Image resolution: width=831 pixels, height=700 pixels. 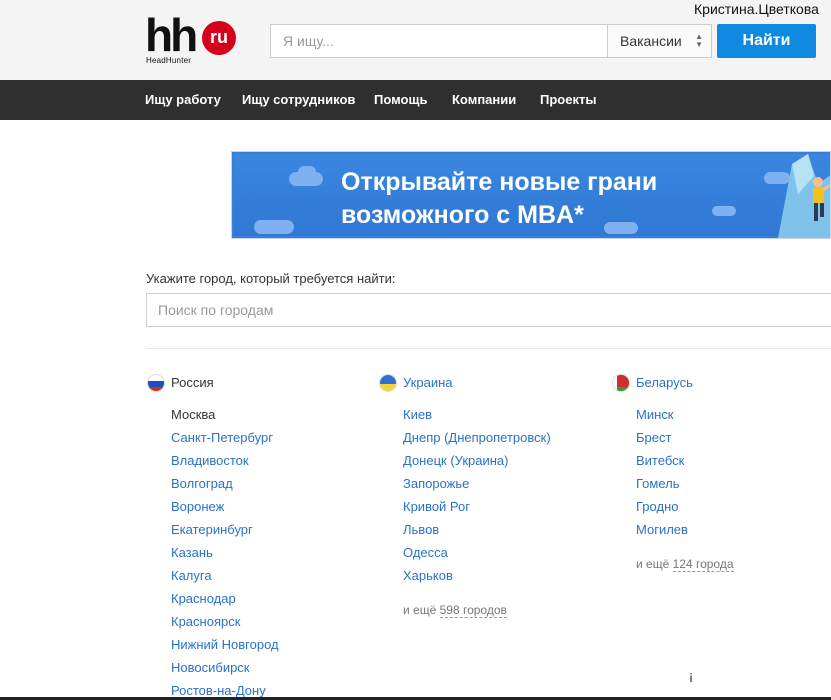 What do you see at coordinates (218, 690) in the screenshot?
I see `city-link: Ростов-на-Дону` at bounding box center [218, 690].